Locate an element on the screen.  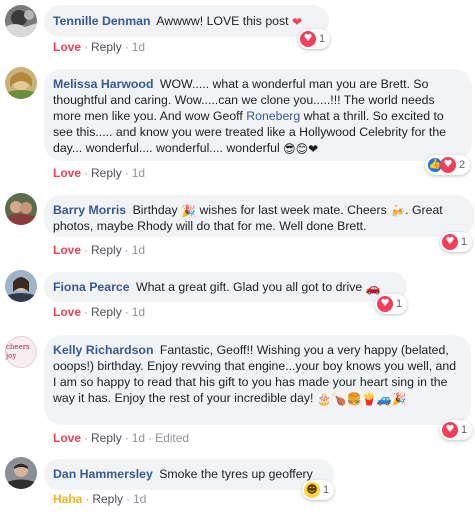
reaction-summary: ☻ 1 is located at coordinates (318, 490).